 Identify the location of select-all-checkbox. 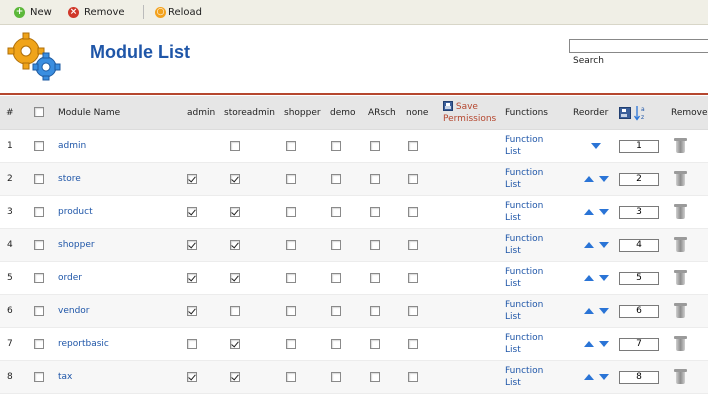
(39, 112).